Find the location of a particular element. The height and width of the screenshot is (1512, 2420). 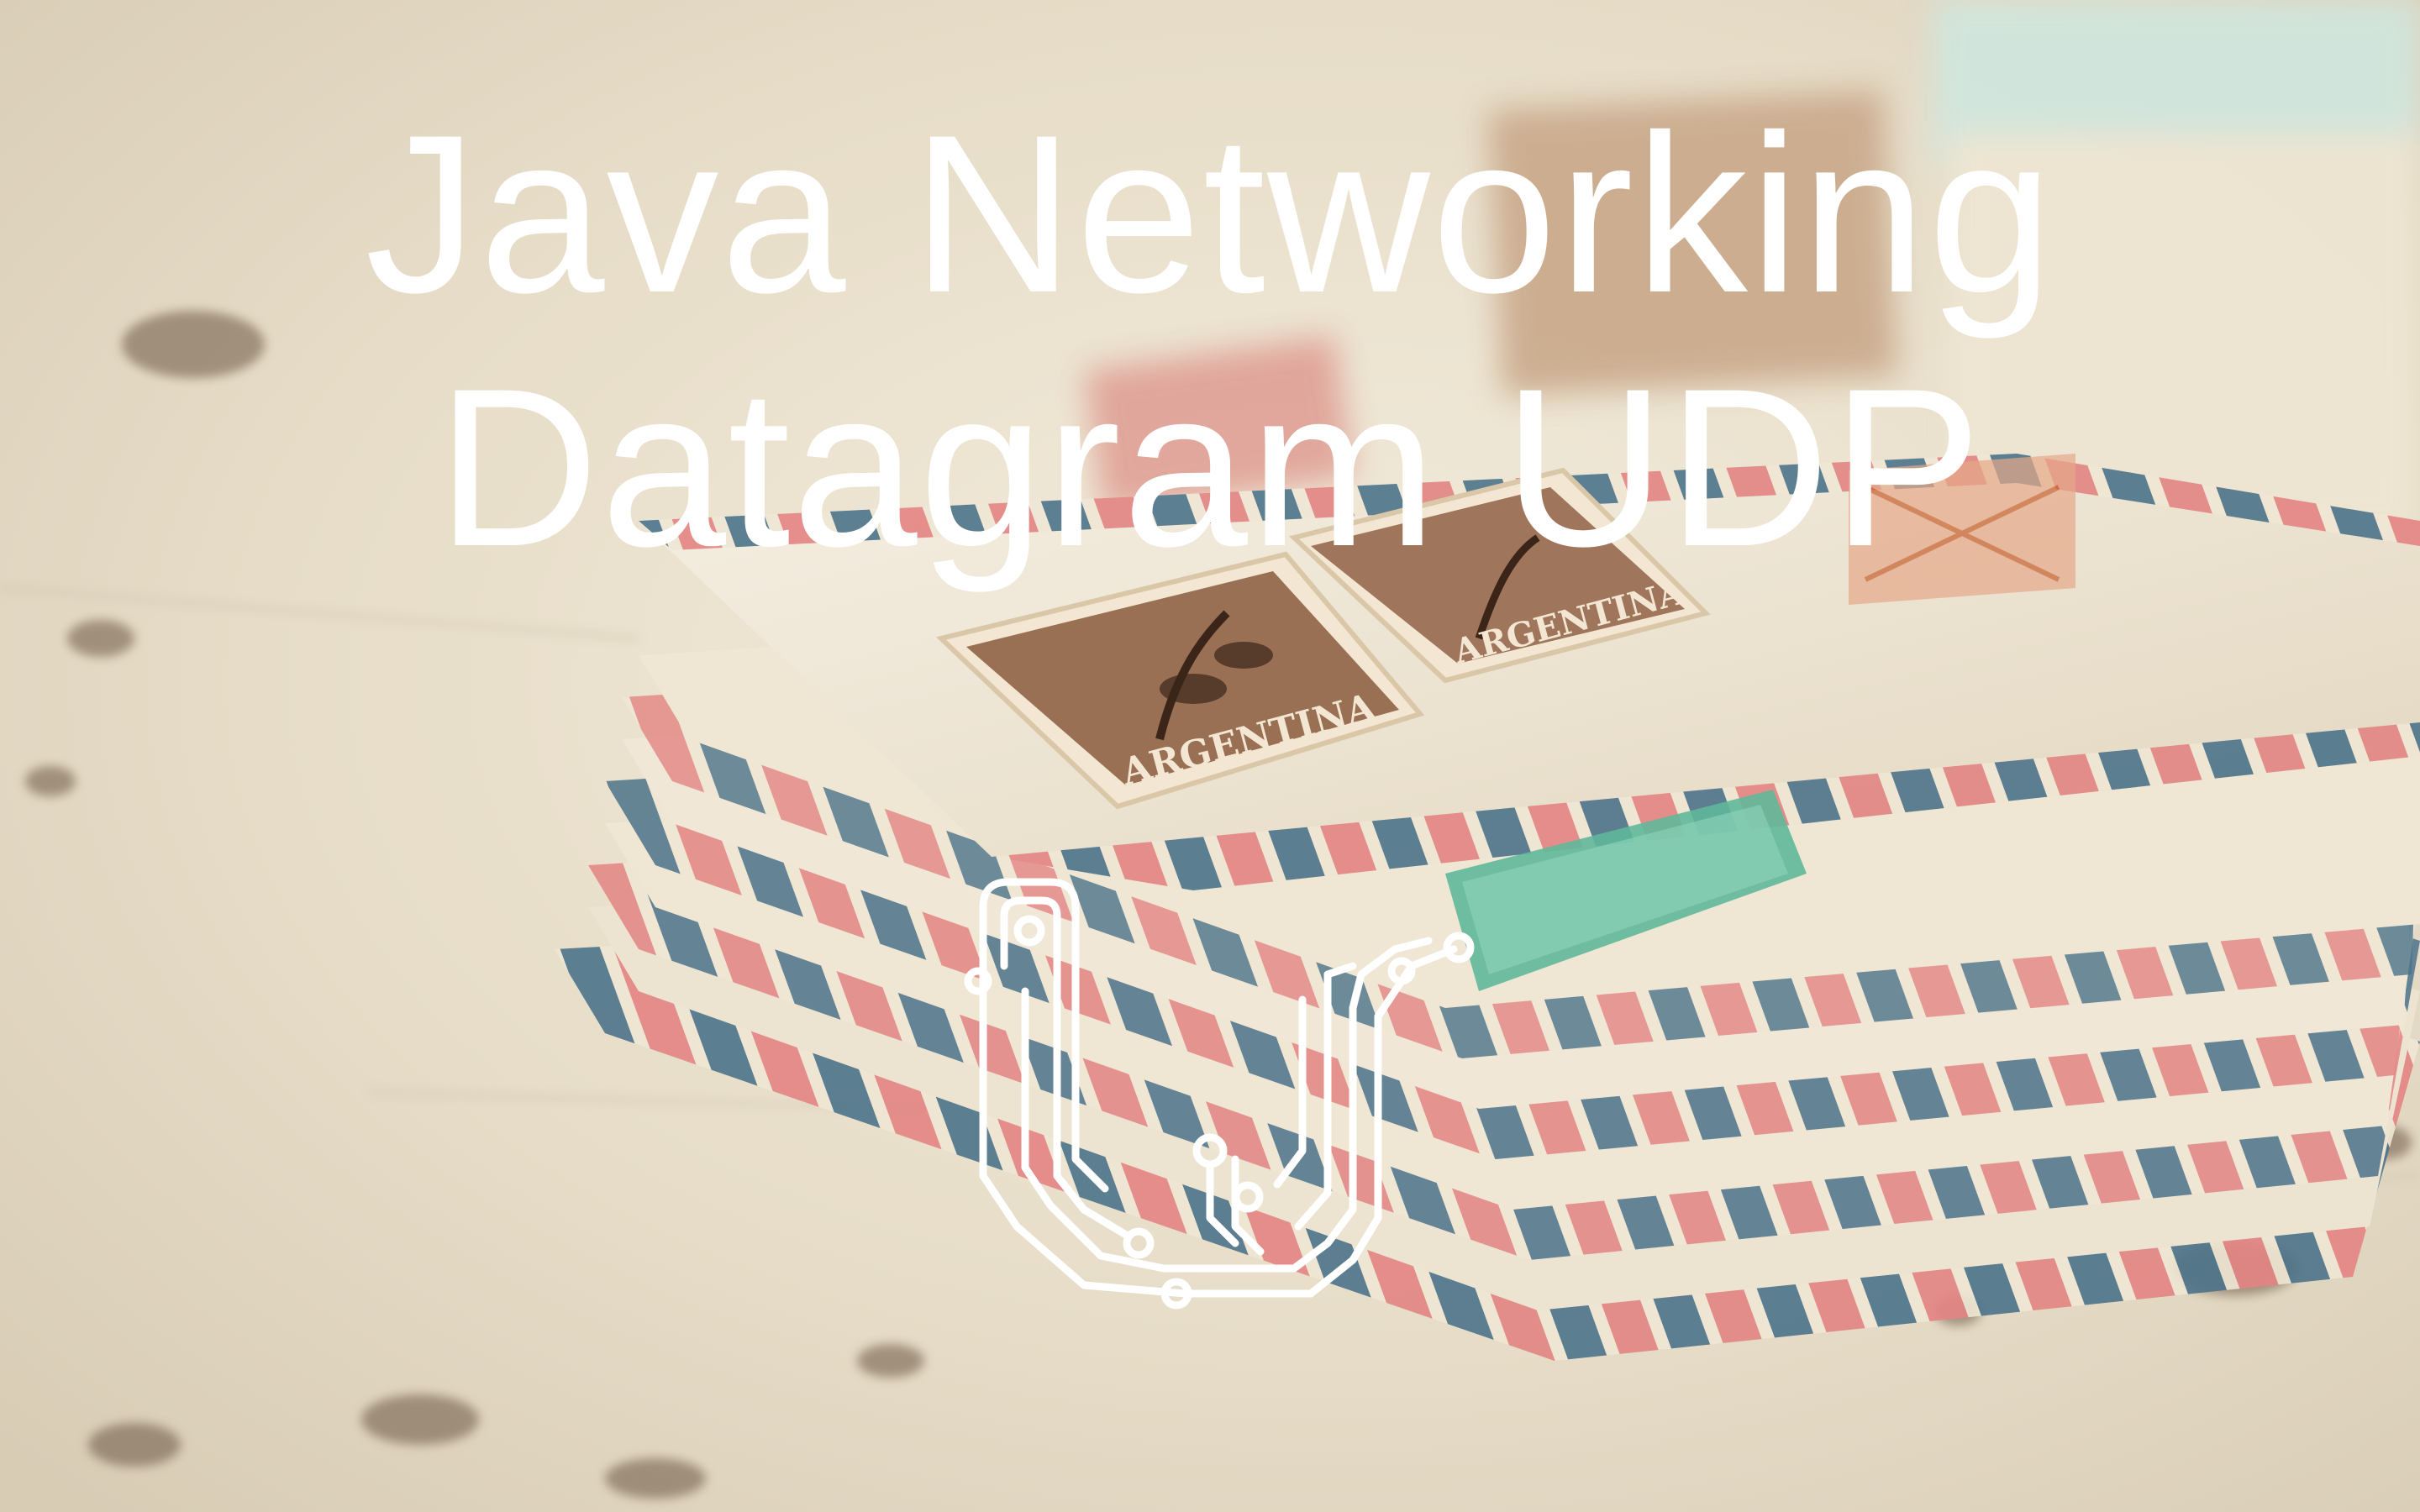

title-line-1: Java Networking is located at coordinates (1210, 213).